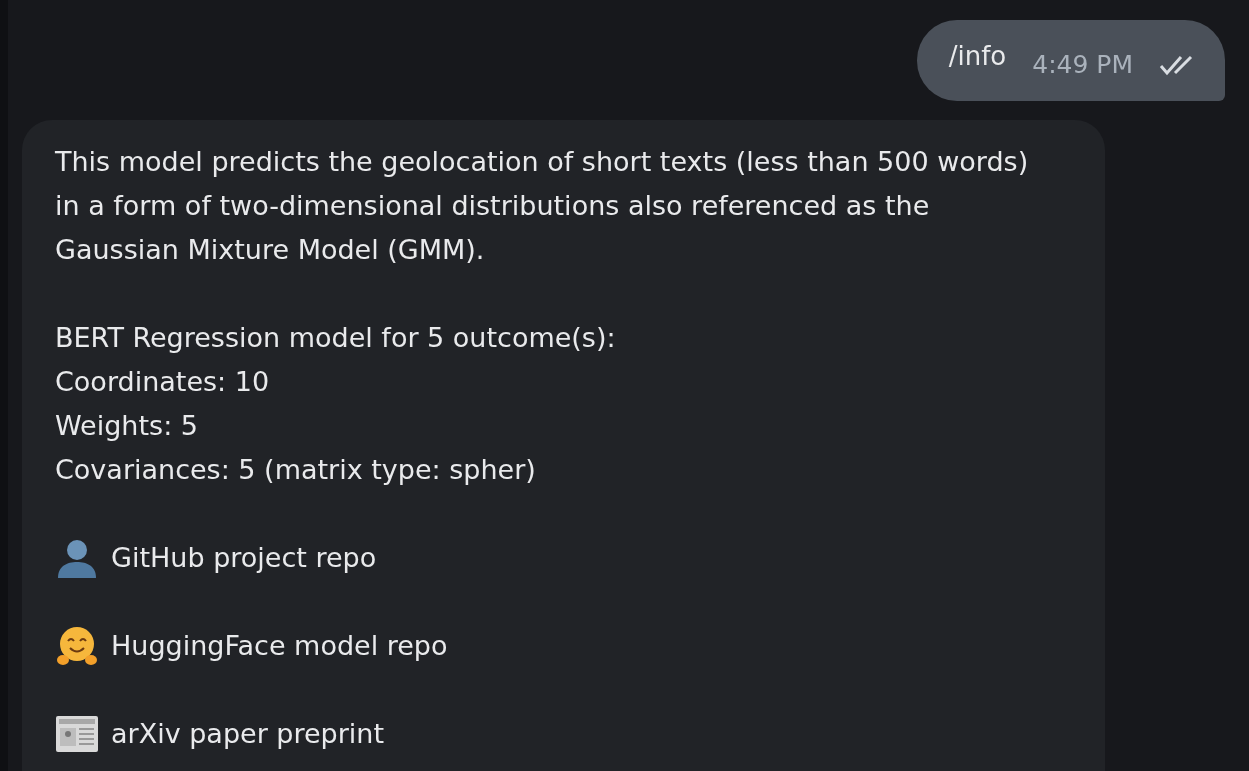  Describe the element at coordinates (542, 206) in the screenshot. I see `message-paragraph: This model predicts the geolocation of short texts (less than 500 words) in a form of two-dimensional distributions also referenced as the Gaussian Mixture Model (GMM).` at that location.